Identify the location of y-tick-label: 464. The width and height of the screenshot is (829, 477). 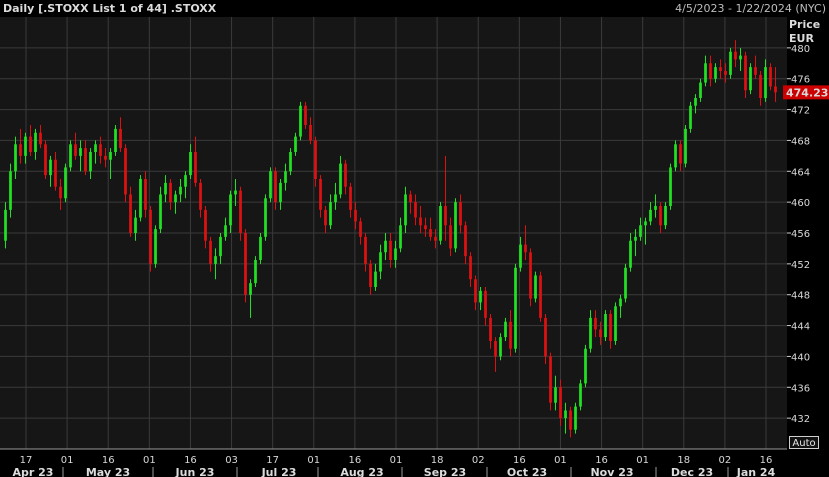
(800, 172).